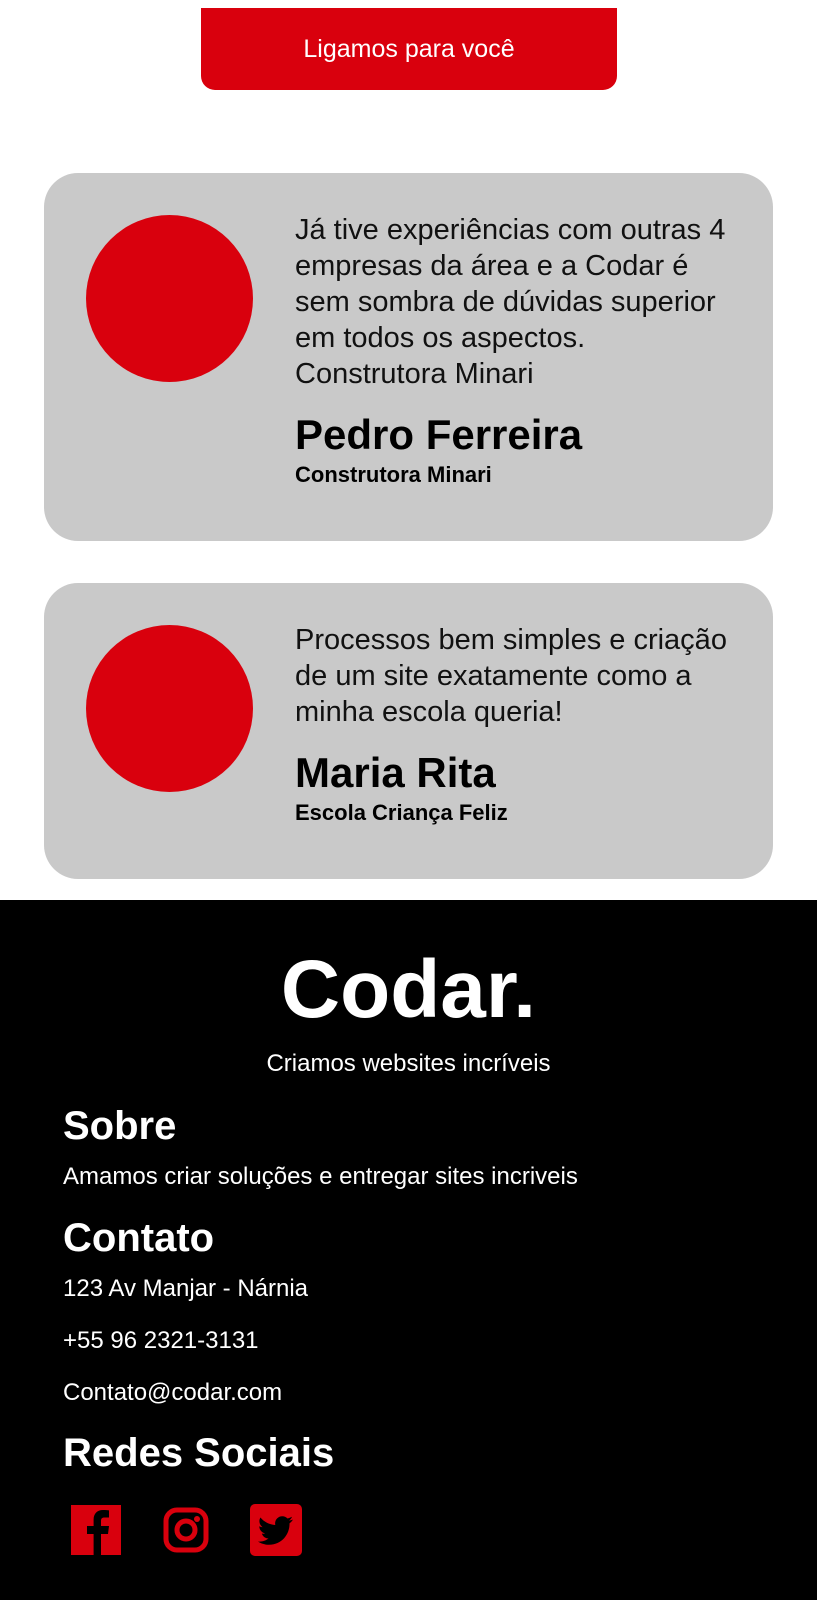 The image size is (817, 1600). I want to click on social-links, so click(186, 1530).